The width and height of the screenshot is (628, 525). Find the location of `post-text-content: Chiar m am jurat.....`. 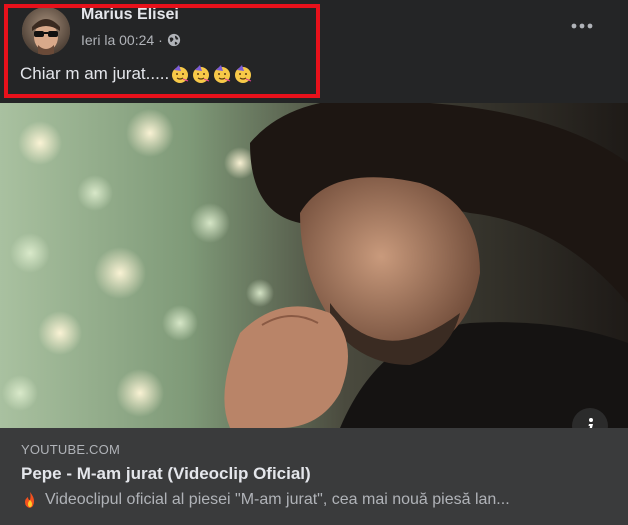

post-text-content: Chiar m am jurat..... is located at coordinates (95, 73).